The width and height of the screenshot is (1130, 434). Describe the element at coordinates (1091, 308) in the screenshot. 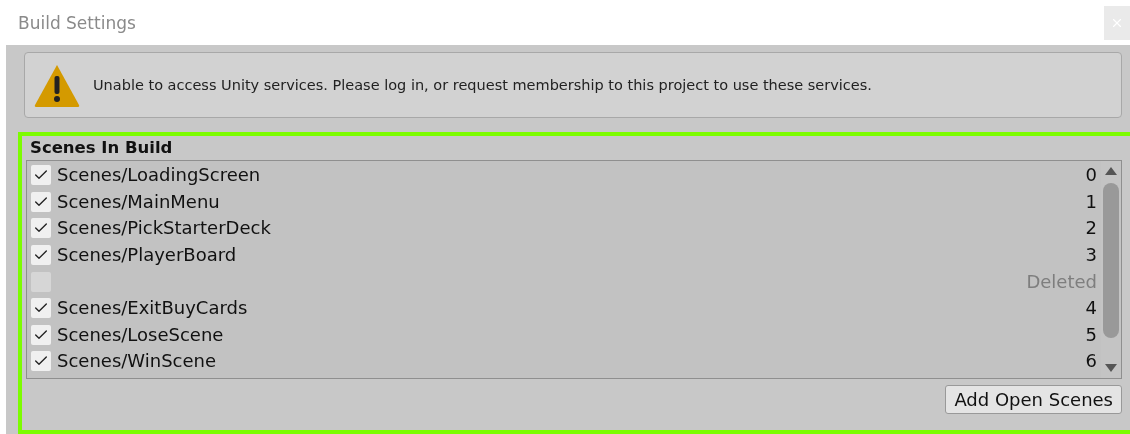

I see `scene-index: 4` at that location.